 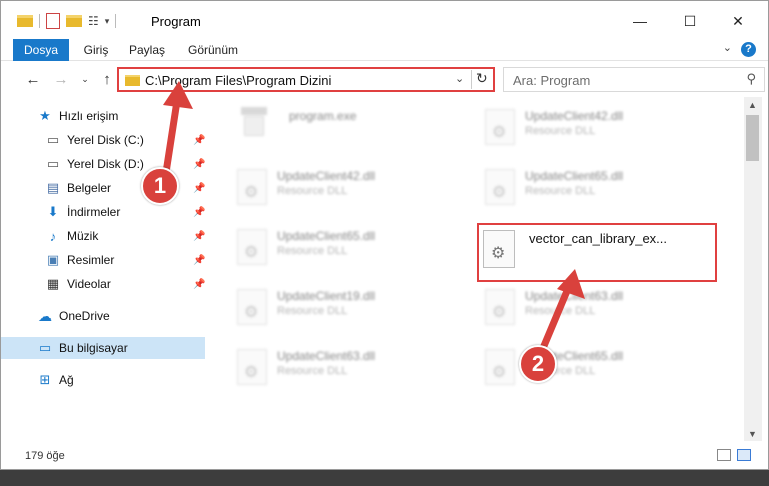 What do you see at coordinates (213, 50) in the screenshot?
I see `tab-view: Görünüm` at bounding box center [213, 50].